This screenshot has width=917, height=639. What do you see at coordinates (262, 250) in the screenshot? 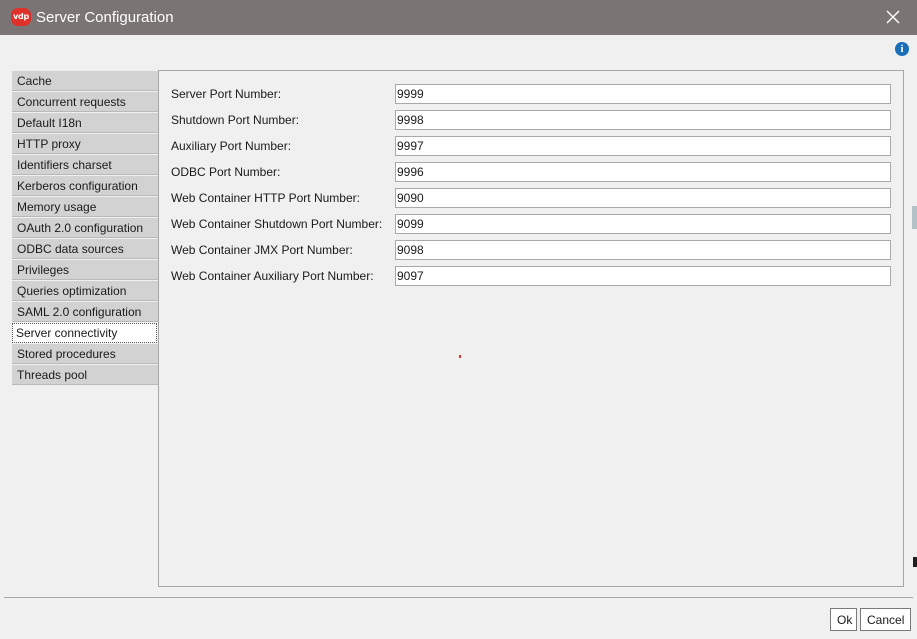
I see `field-label: Web Container JMX Port Number:` at bounding box center [262, 250].